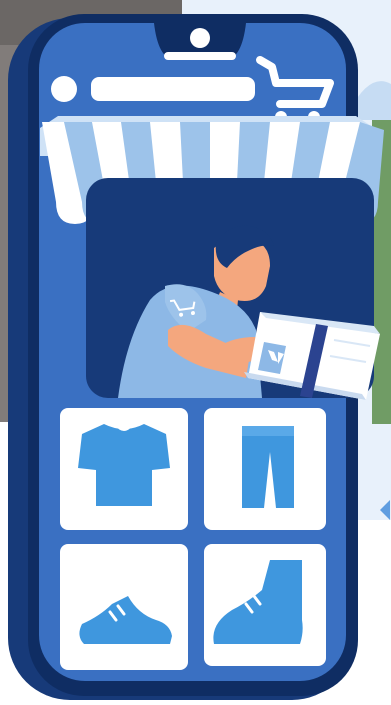 The height and width of the screenshot is (705, 391). I want to click on user-dot-icon, so click(64, 89).